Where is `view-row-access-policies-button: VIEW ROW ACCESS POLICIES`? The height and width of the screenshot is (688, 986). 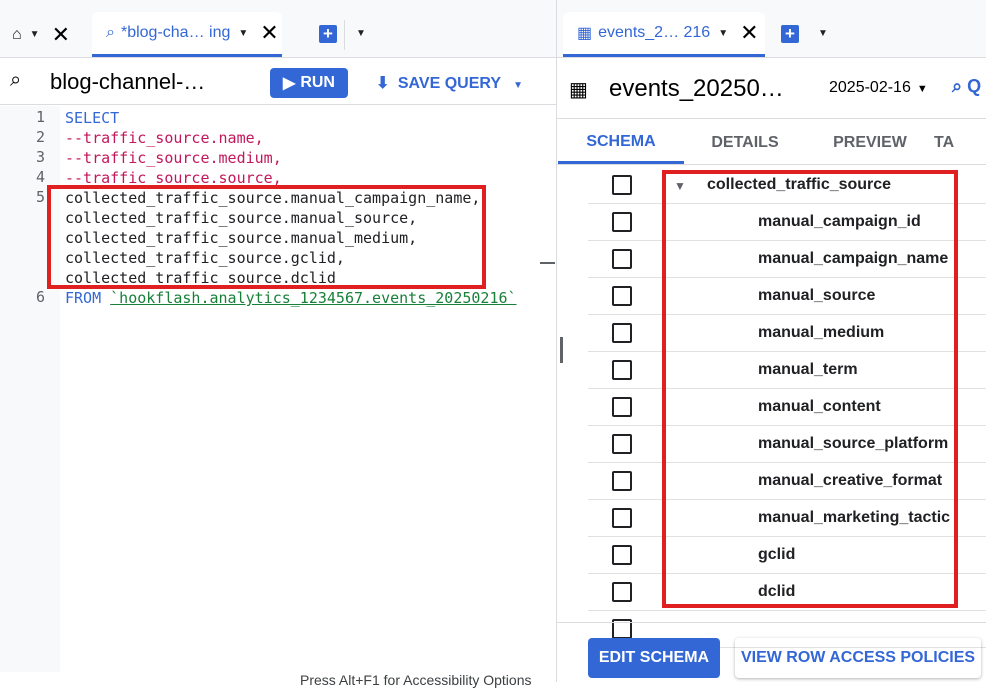 view-row-access-policies-button: VIEW ROW ACCESS POLICIES is located at coordinates (858, 658).